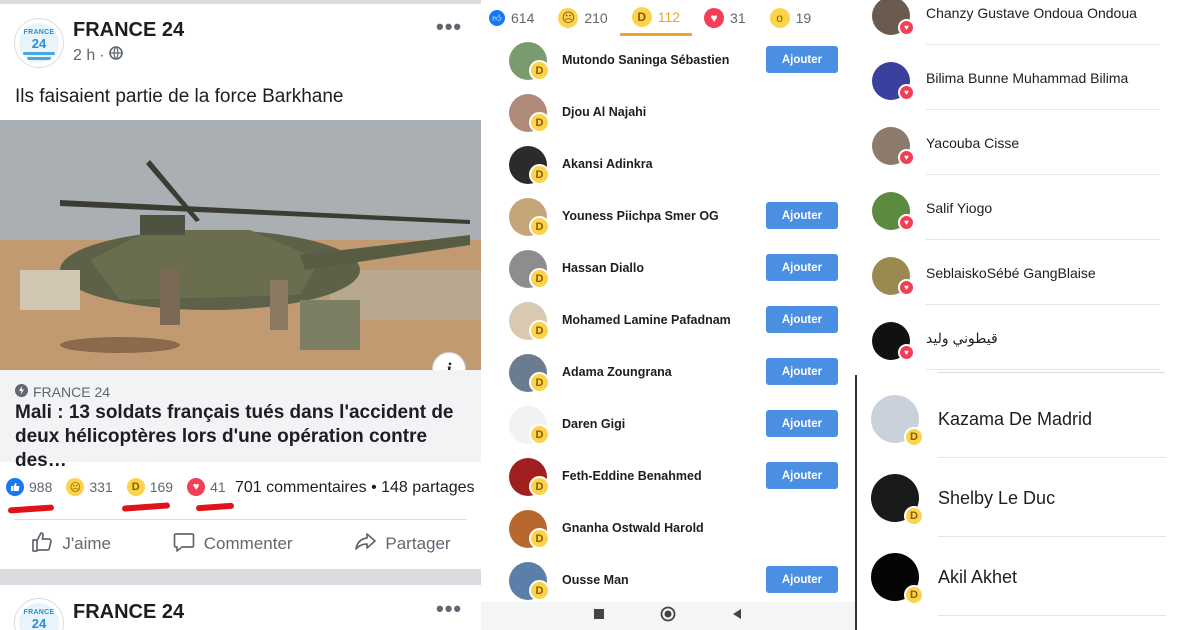  I want to click on like-reaction: 988, so click(29, 487).